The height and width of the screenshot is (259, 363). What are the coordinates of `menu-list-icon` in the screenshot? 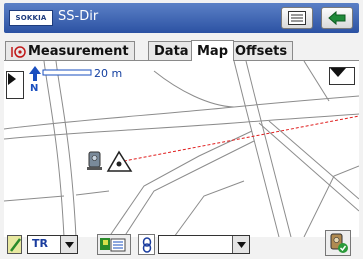 It's located at (297, 18).